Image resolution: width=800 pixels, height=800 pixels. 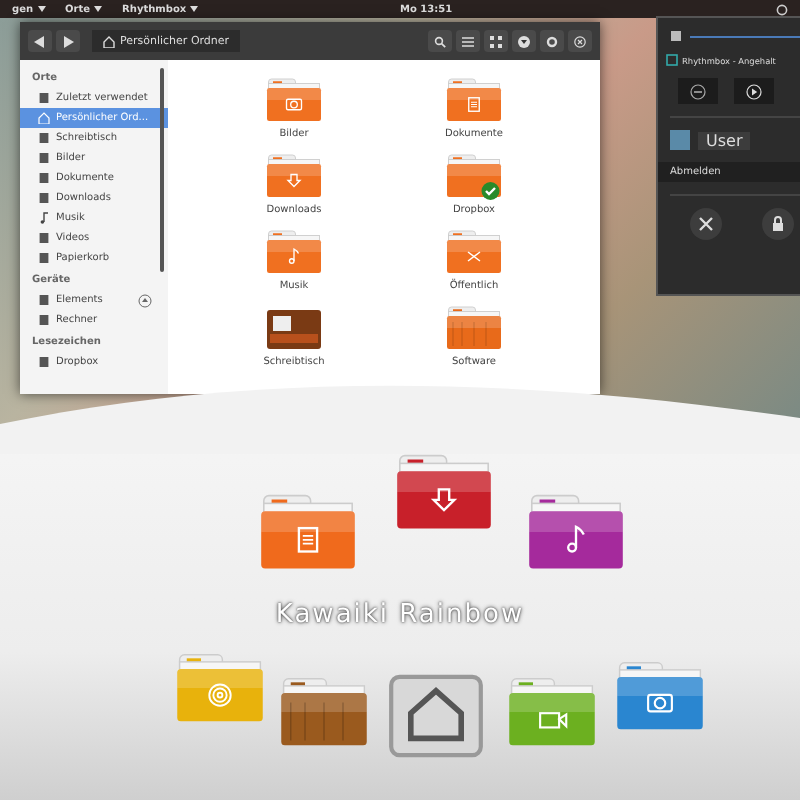 I want to click on user-name: User, so click(x=724, y=140).